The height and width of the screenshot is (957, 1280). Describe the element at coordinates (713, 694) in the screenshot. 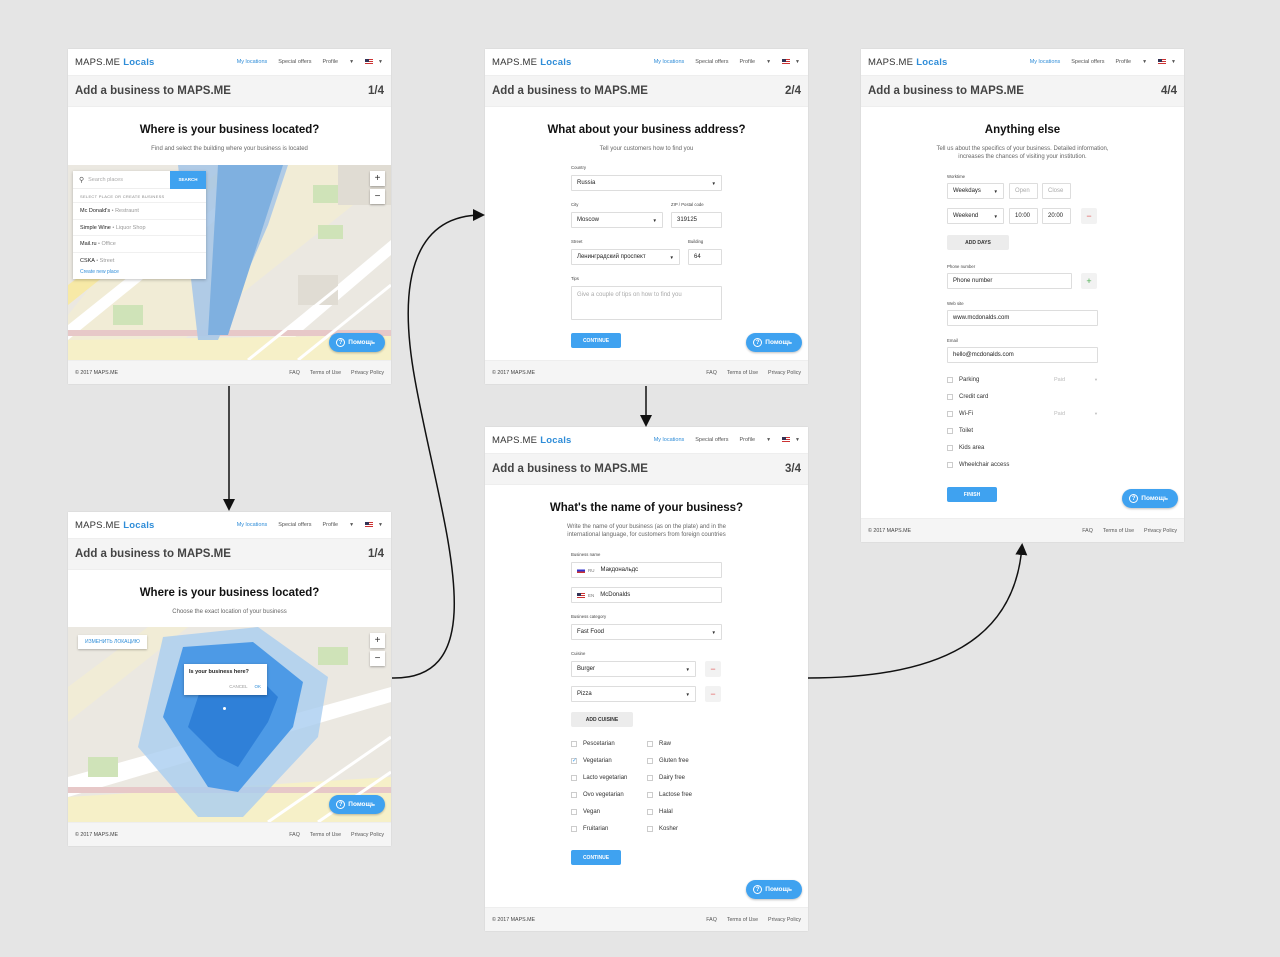

I see `remove-cuisine-button: −` at that location.